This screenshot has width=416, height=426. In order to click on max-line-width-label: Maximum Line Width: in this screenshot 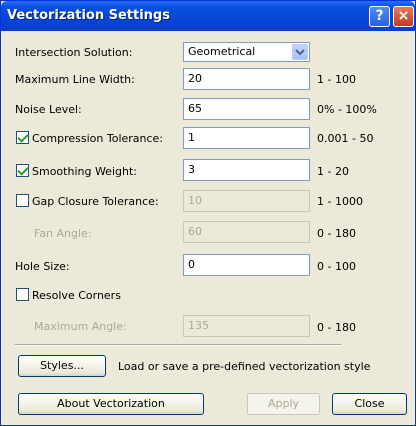, I will do `click(75, 79)`.